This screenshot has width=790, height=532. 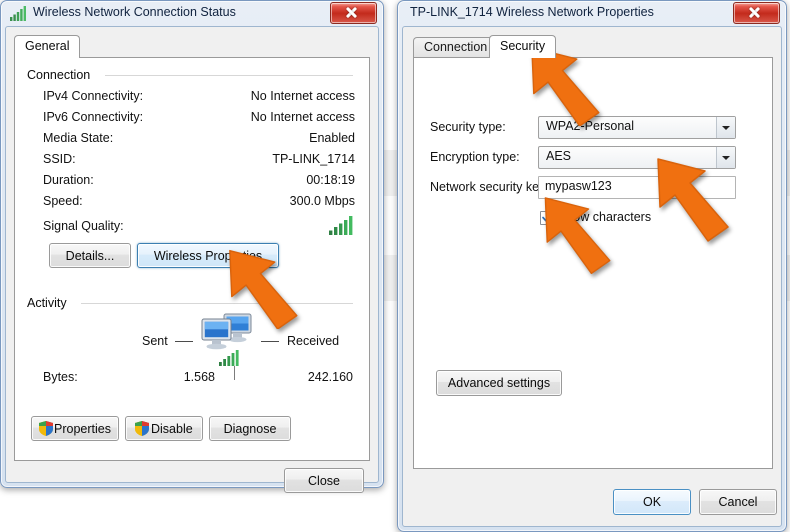 I want to click on network-security-key-label: Network security key, so click(x=488, y=187).